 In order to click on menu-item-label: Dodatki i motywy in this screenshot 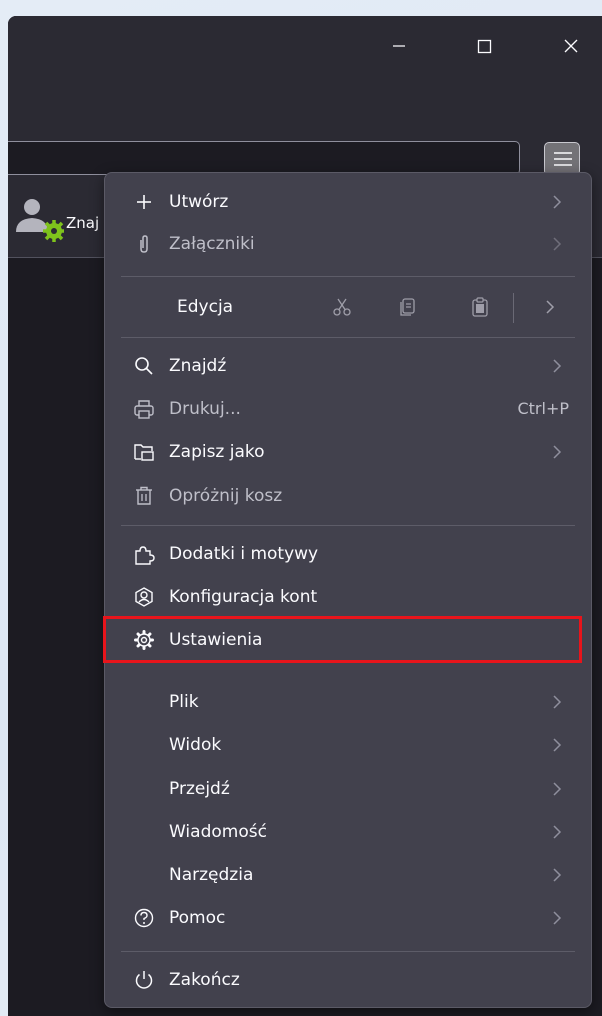, I will do `click(244, 554)`.